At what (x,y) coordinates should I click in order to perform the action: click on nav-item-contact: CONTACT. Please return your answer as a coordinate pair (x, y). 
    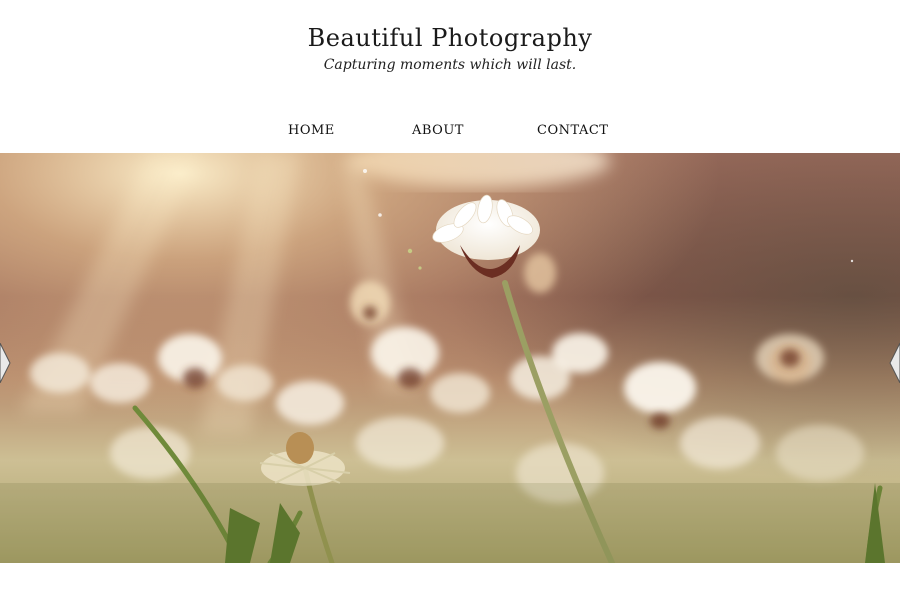
    Looking at the image, I should click on (572, 130).